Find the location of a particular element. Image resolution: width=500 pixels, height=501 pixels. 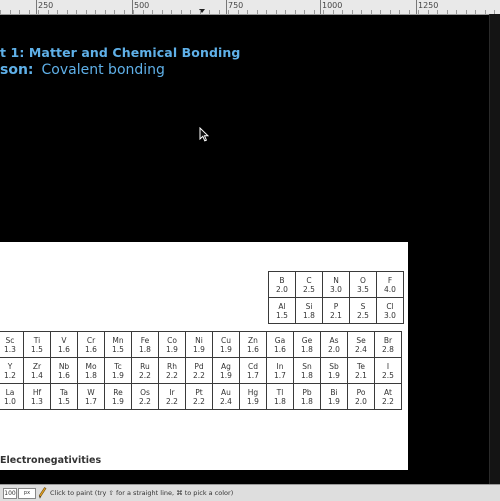

element-symbol: Nb is located at coordinates (64, 366).